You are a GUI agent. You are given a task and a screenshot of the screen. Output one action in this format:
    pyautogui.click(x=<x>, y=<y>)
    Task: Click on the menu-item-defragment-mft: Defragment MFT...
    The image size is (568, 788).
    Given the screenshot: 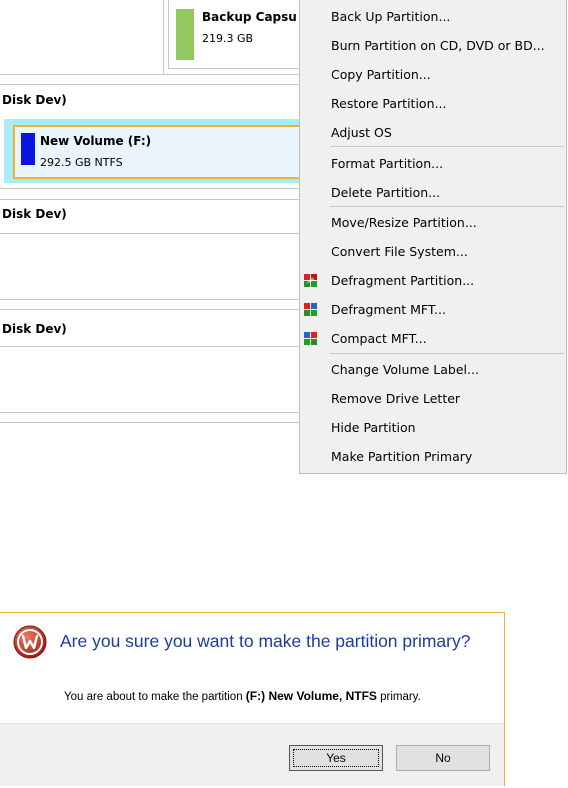 What is the action you would take?
    pyautogui.click(x=433, y=309)
    